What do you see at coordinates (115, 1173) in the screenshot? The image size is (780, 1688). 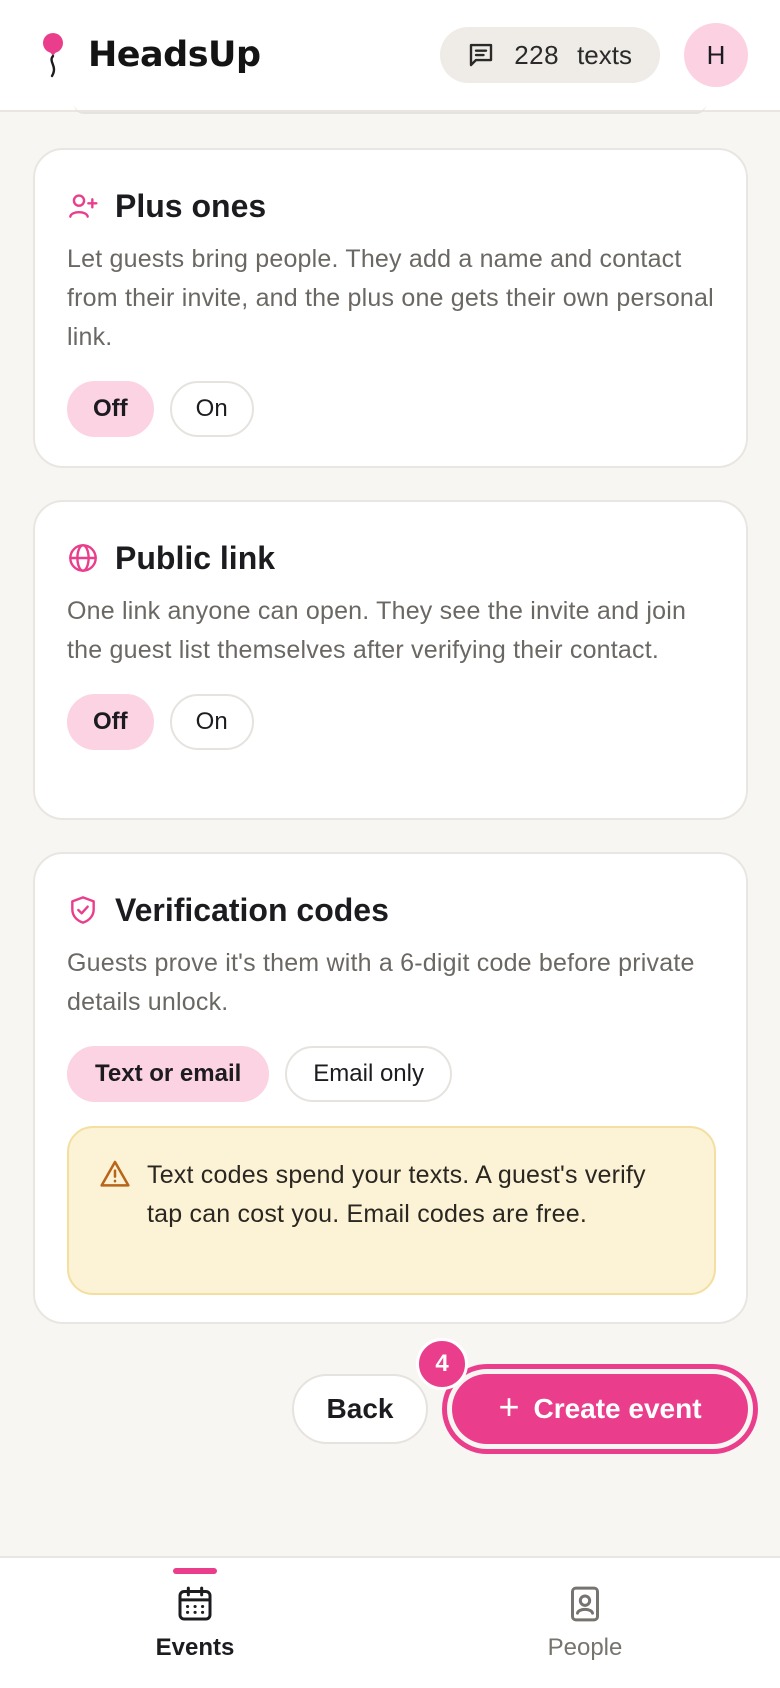 I see `warning-triangle-icon` at bounding box center [115, 1173].